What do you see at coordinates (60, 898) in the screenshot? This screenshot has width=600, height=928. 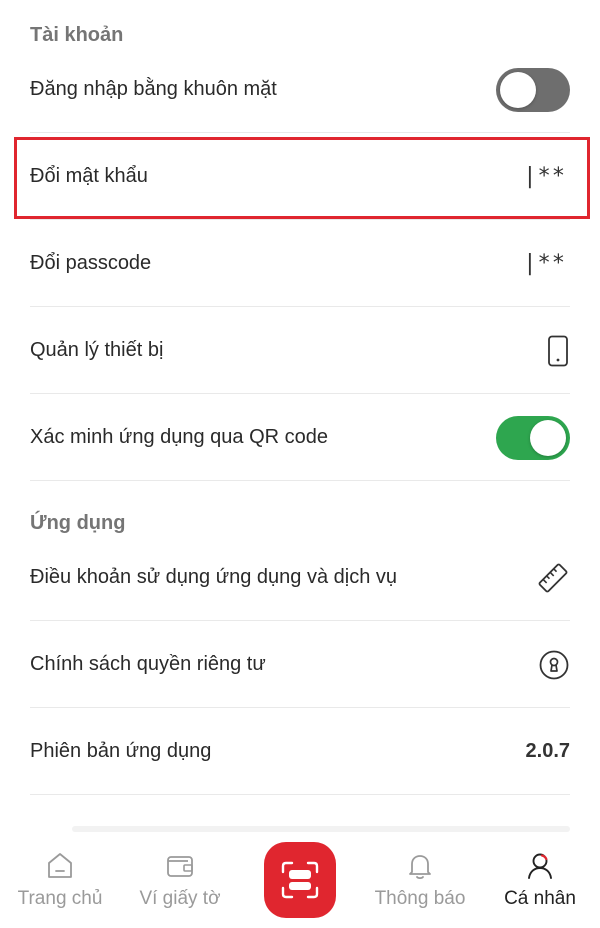 I see `nav-label-home: Trang chủ` at bounding box center [60, 898].